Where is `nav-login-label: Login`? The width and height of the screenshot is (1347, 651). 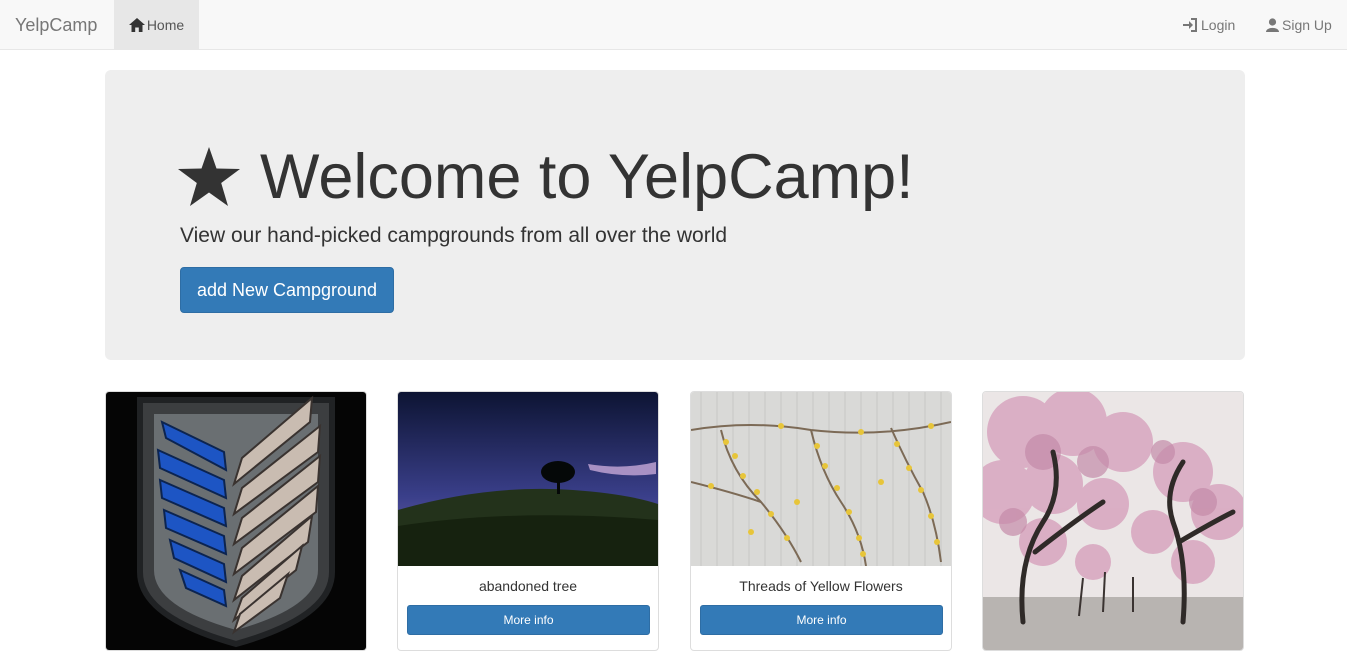
nav-login-label: Login is located at coordinates (1218, 25).